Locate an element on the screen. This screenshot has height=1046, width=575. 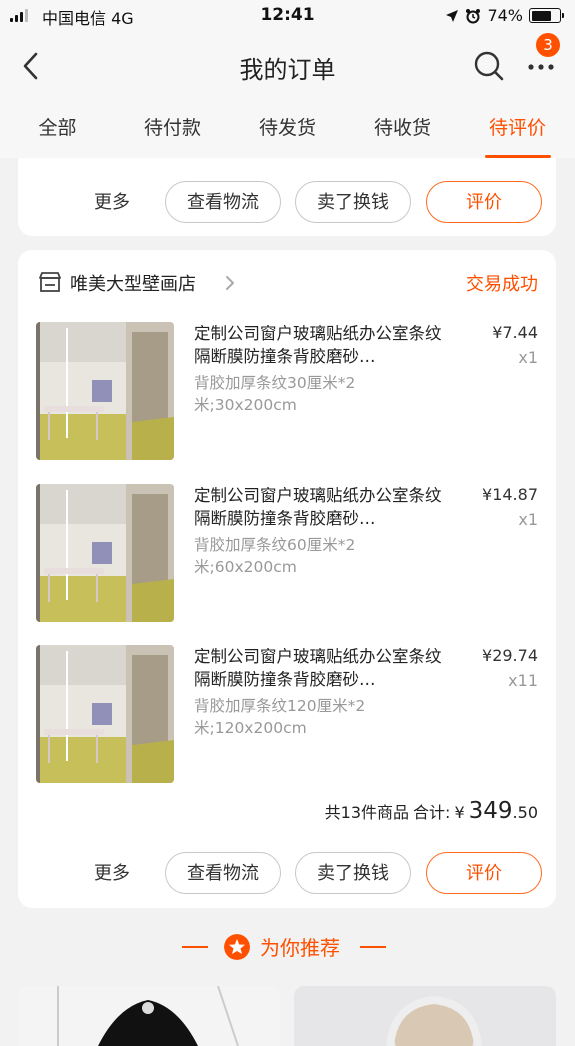
product-price: ¥29.74 is located at coordinates (510, 655).